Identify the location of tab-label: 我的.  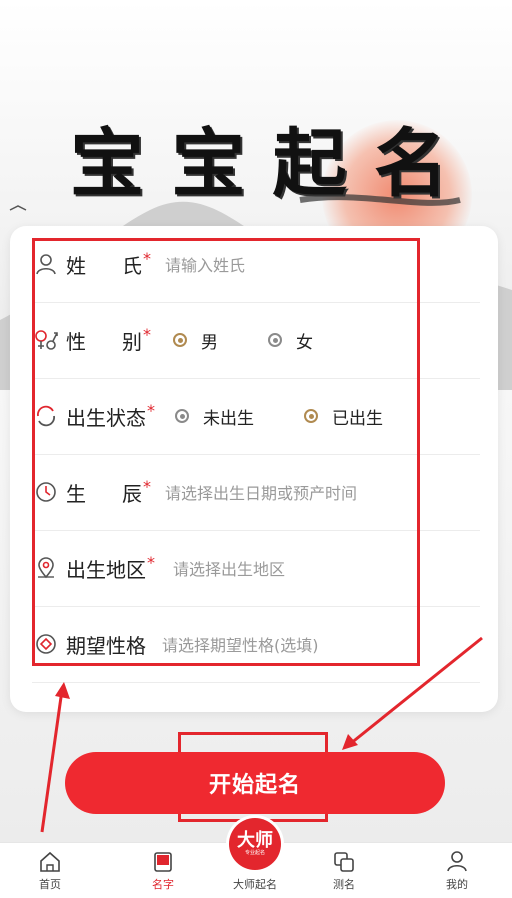
(457, 884).